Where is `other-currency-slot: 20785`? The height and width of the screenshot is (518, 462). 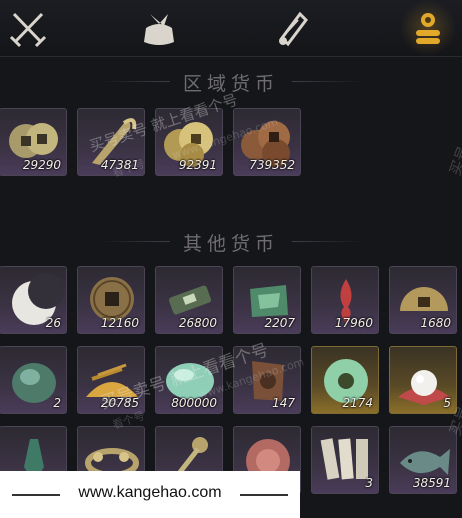
other-currency-slot: 20785 is located at coordinates (111, 380).